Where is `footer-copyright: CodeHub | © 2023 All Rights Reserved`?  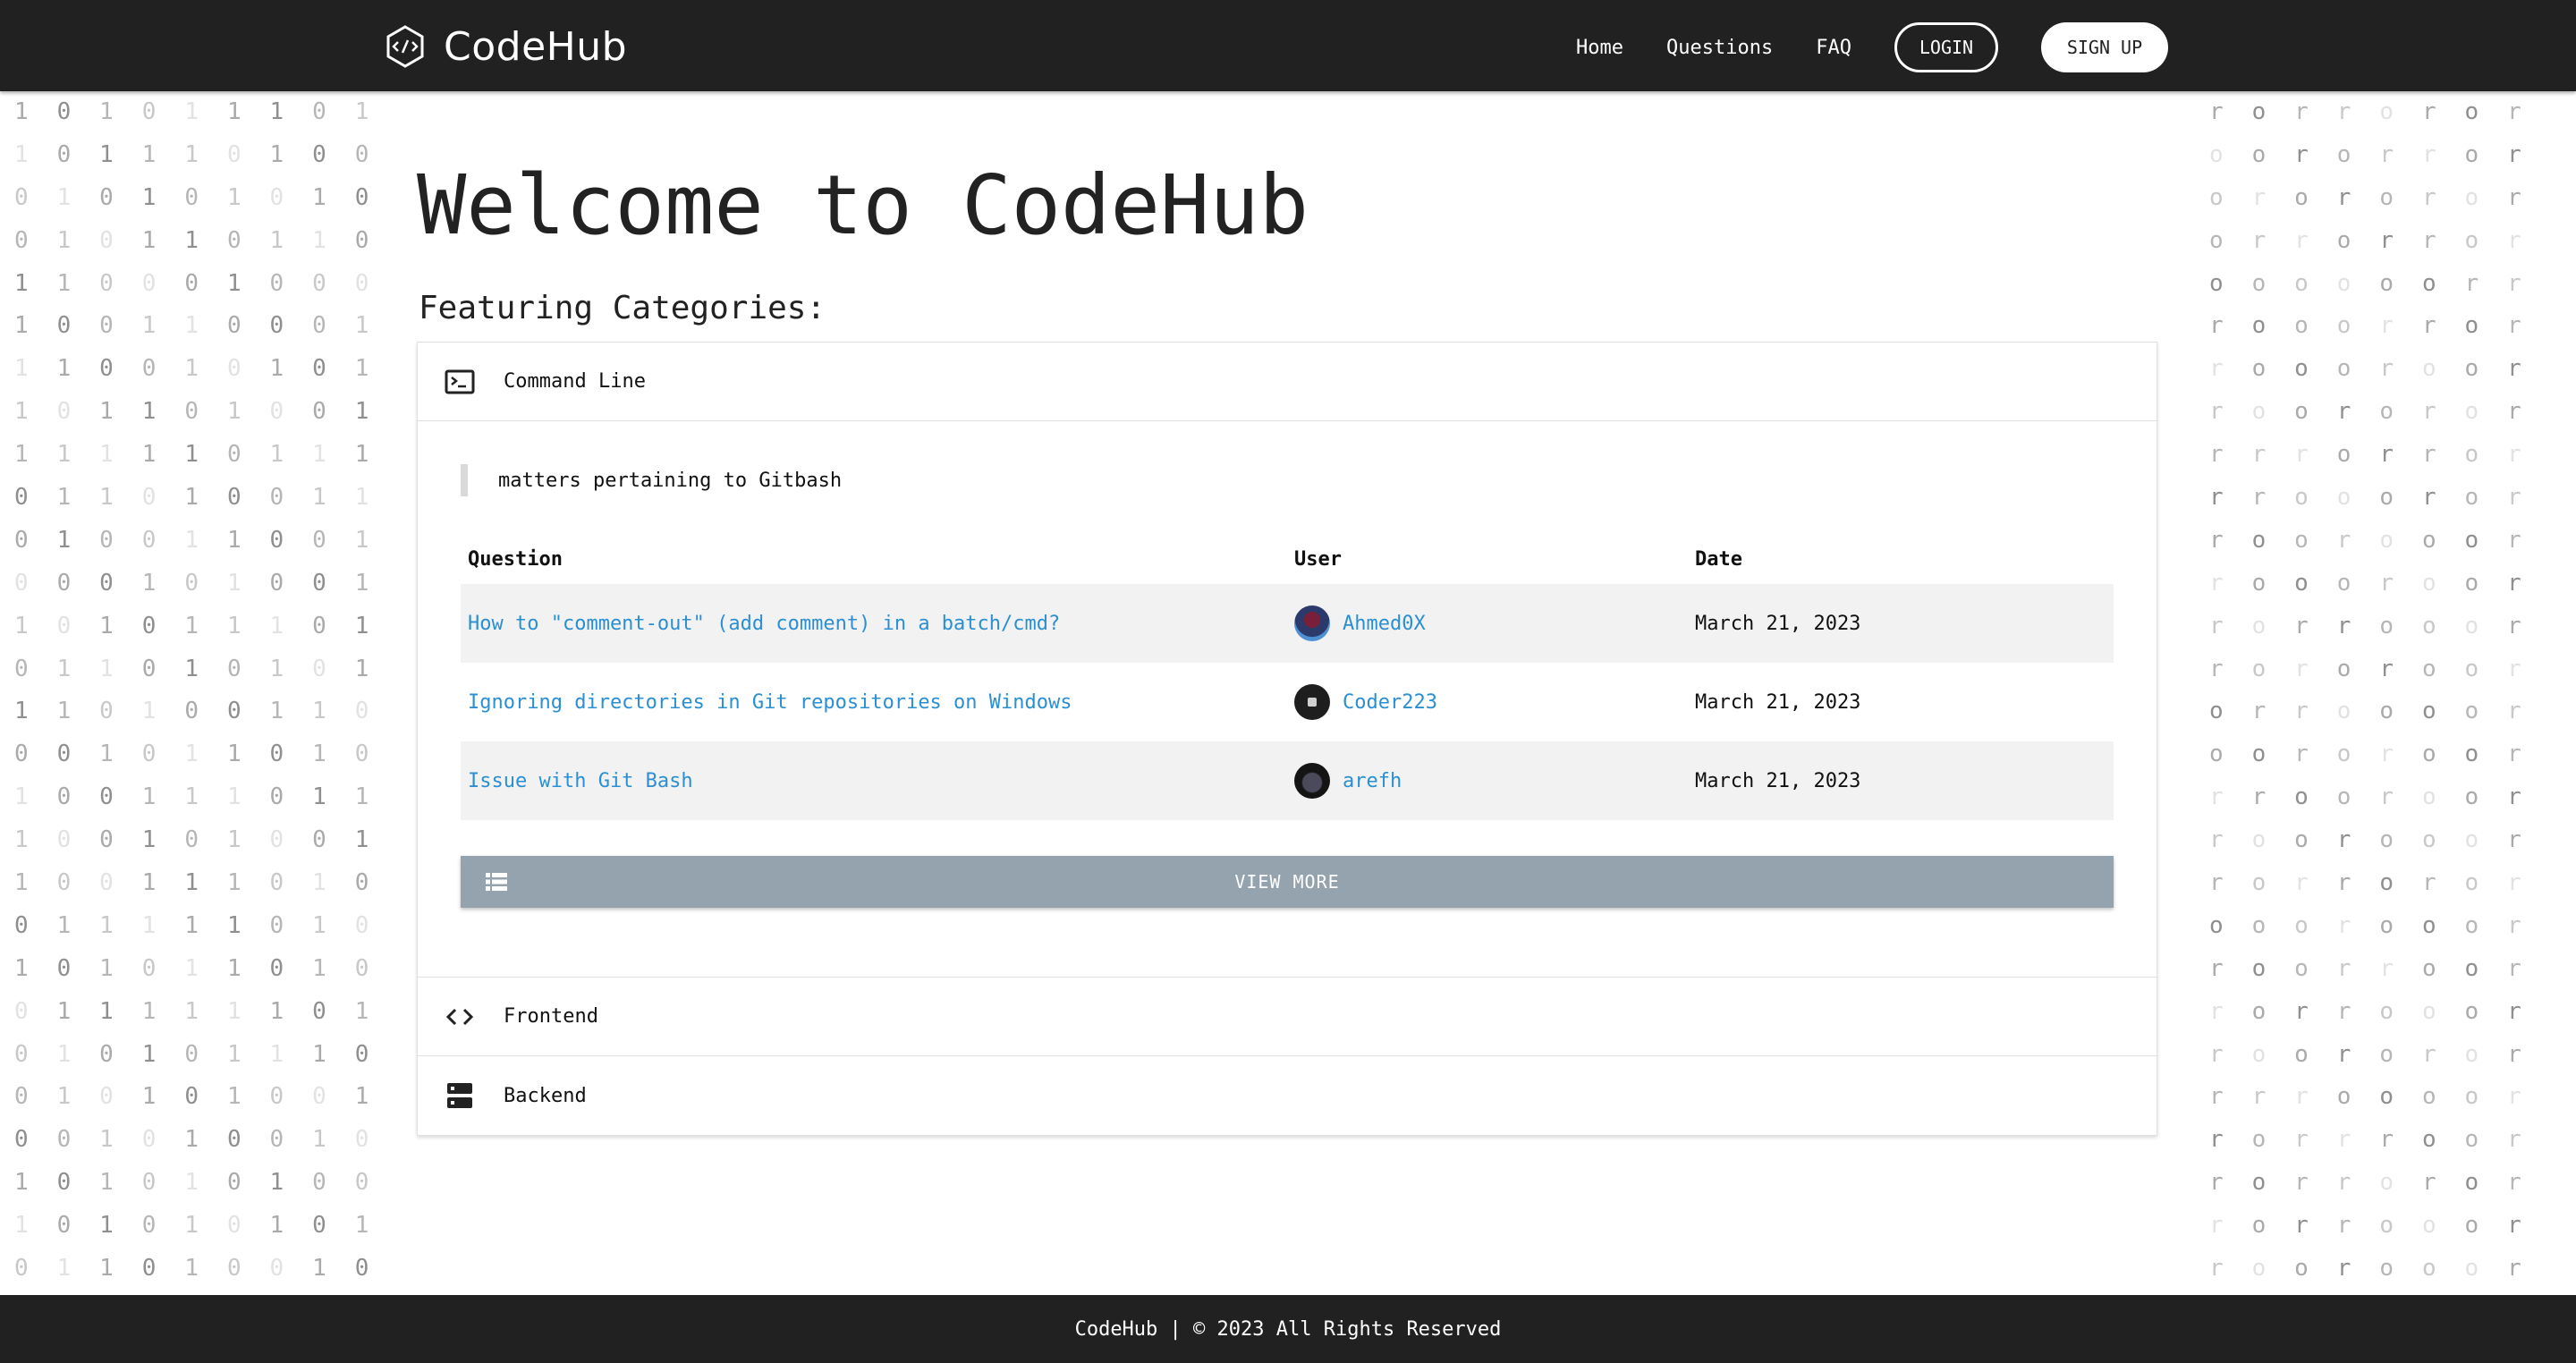 footer-copyright: CodeHub | © 2023 All Rights Reserved is located at coordinates (1288, 1329).